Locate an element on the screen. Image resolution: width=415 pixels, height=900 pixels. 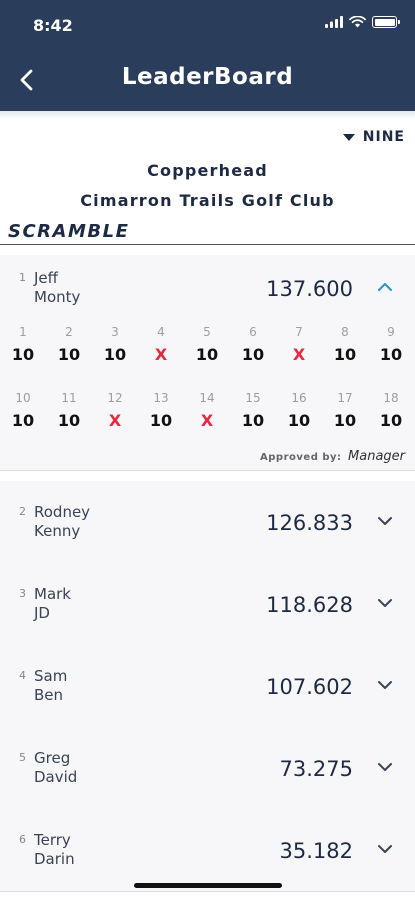
hole-cell: 9 10 is located at coordinates (391, 345).